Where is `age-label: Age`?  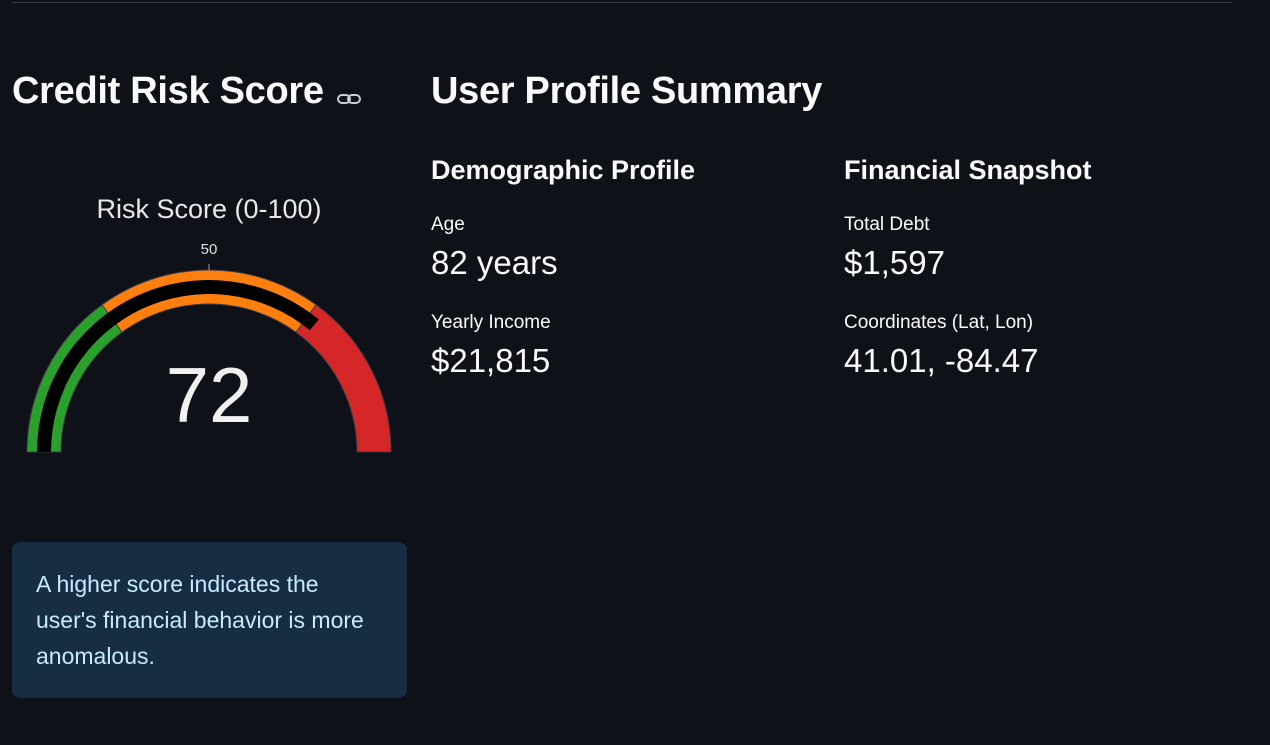
age-label: Age is located at coordinates (448, 224).